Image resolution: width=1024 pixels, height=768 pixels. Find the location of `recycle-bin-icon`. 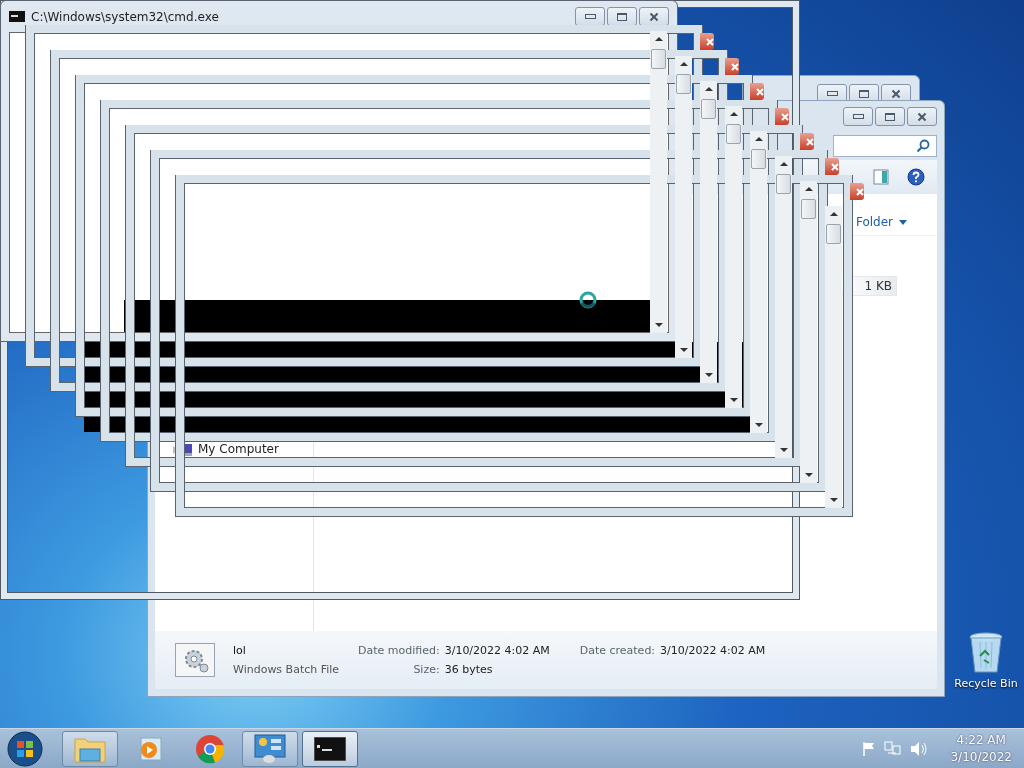

recycle-bin-icon is located at coordinates (986, 653).